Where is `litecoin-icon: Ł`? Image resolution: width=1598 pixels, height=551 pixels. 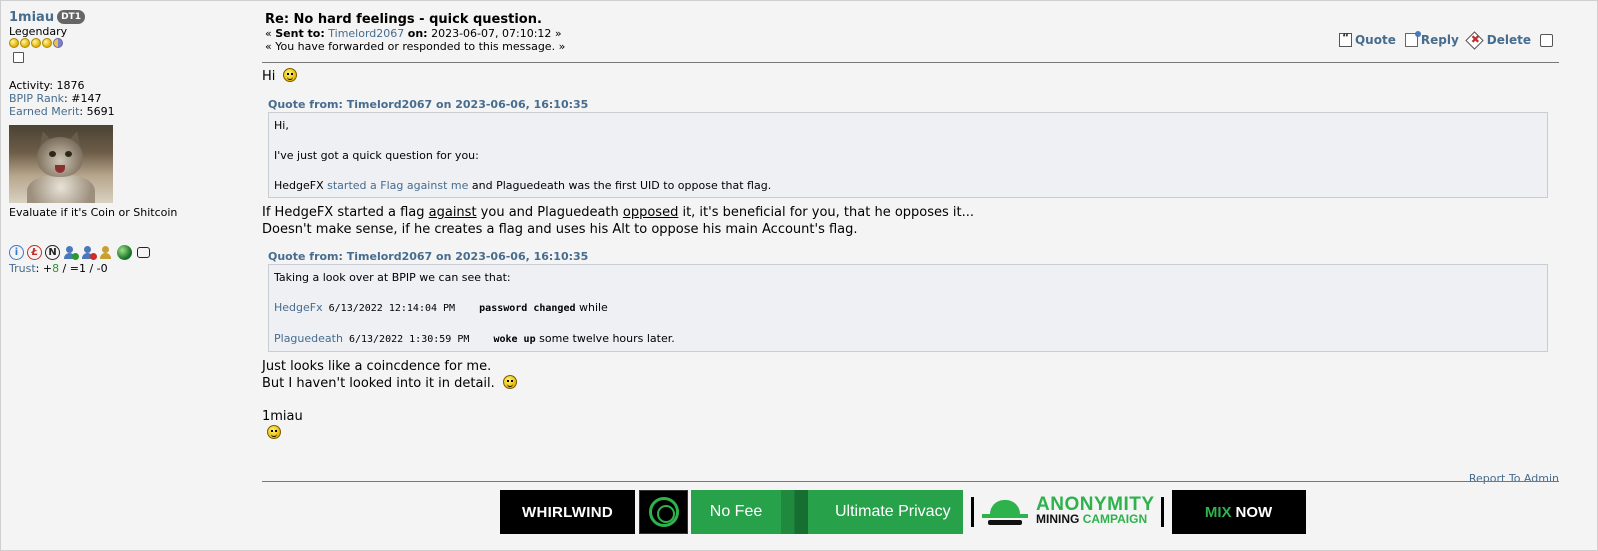
litecoin-icon: Ł is located at coordinates (34, 252).